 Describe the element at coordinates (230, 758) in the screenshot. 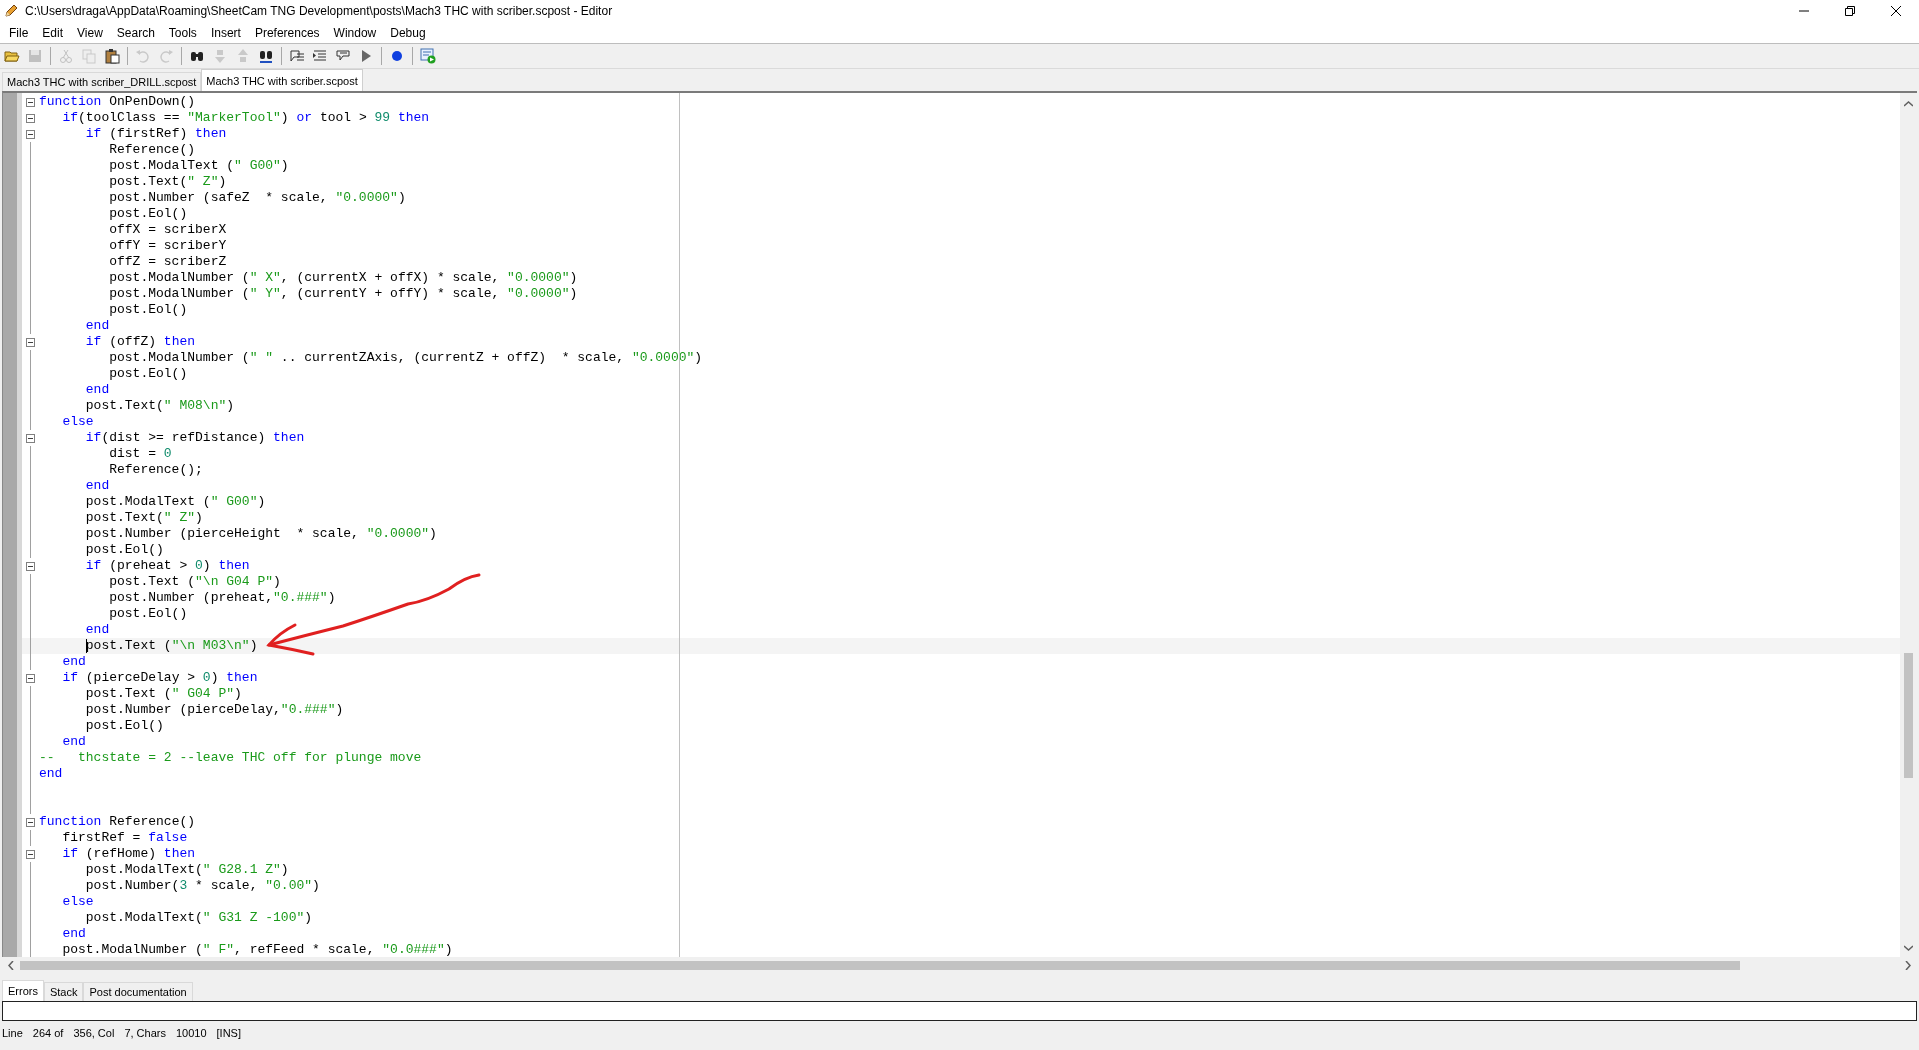

I see `code-line: -- thcstate = 2 --leave THC off for plunge move` at that location.